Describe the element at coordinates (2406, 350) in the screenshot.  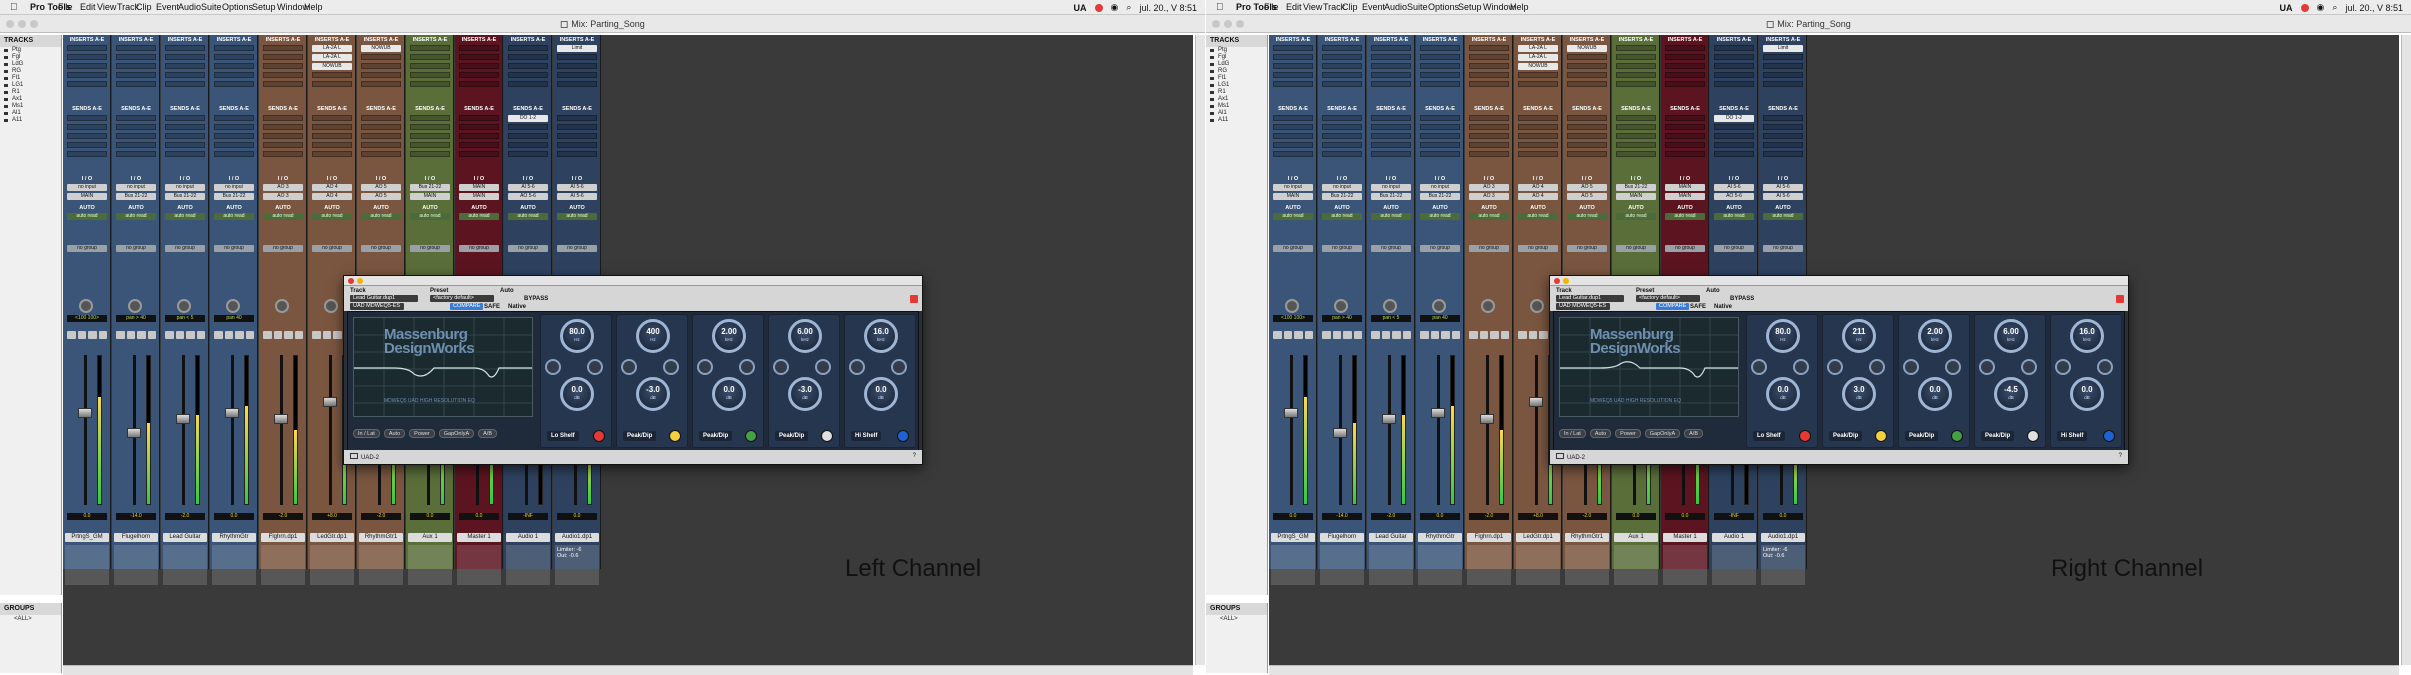
I see `vertical-scrollbar` at that location.